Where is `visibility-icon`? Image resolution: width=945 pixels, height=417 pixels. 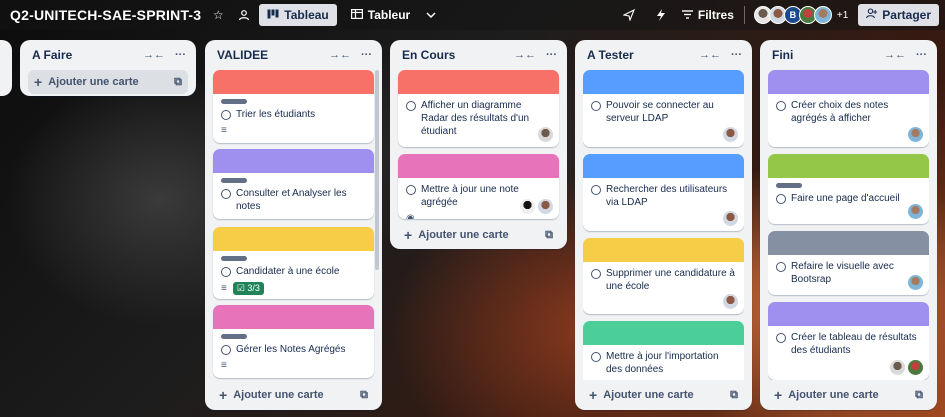
visibility-icon is located at coordinates (244, 15).